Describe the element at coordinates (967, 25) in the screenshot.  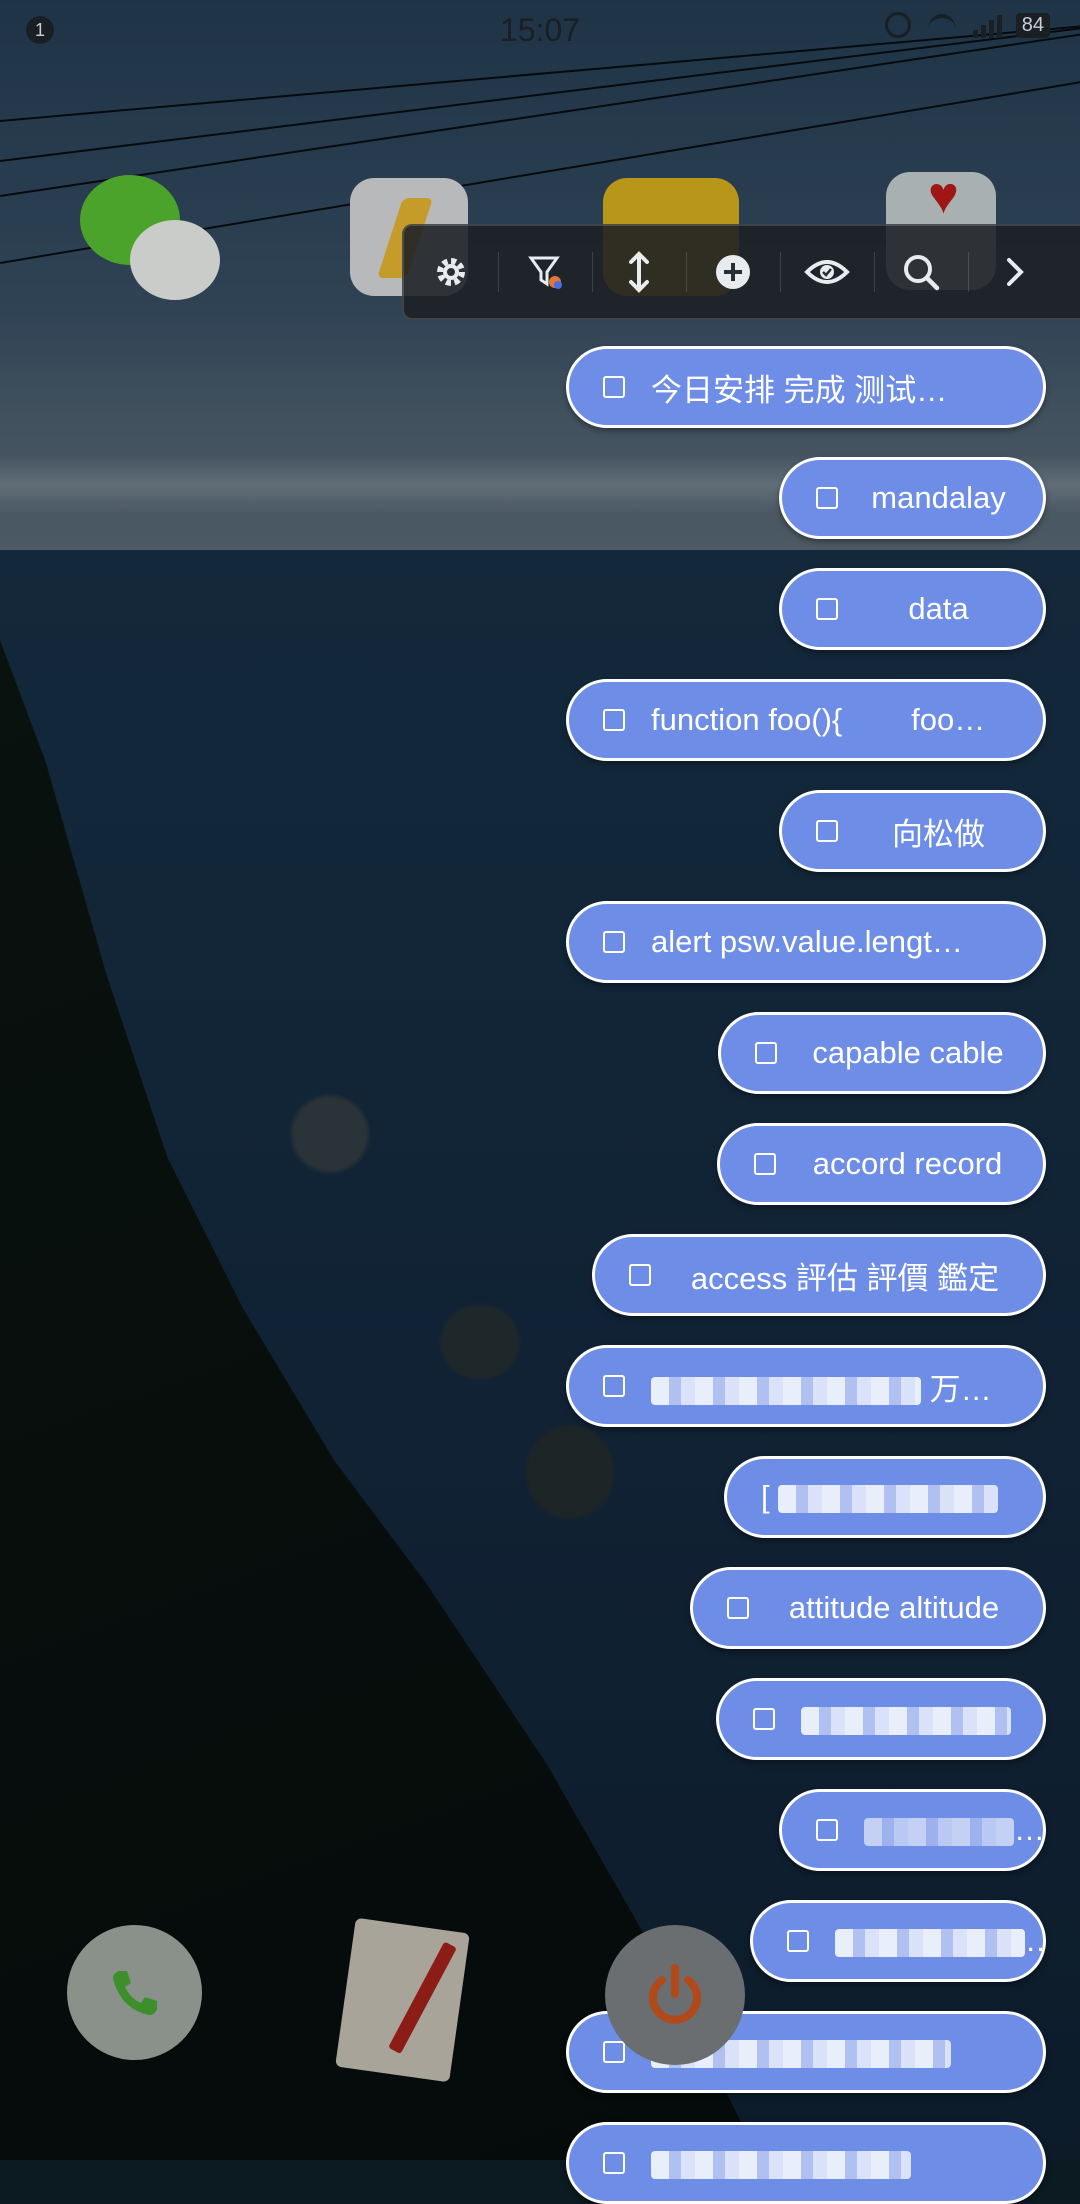
I see `status-icons: 84` at that location.